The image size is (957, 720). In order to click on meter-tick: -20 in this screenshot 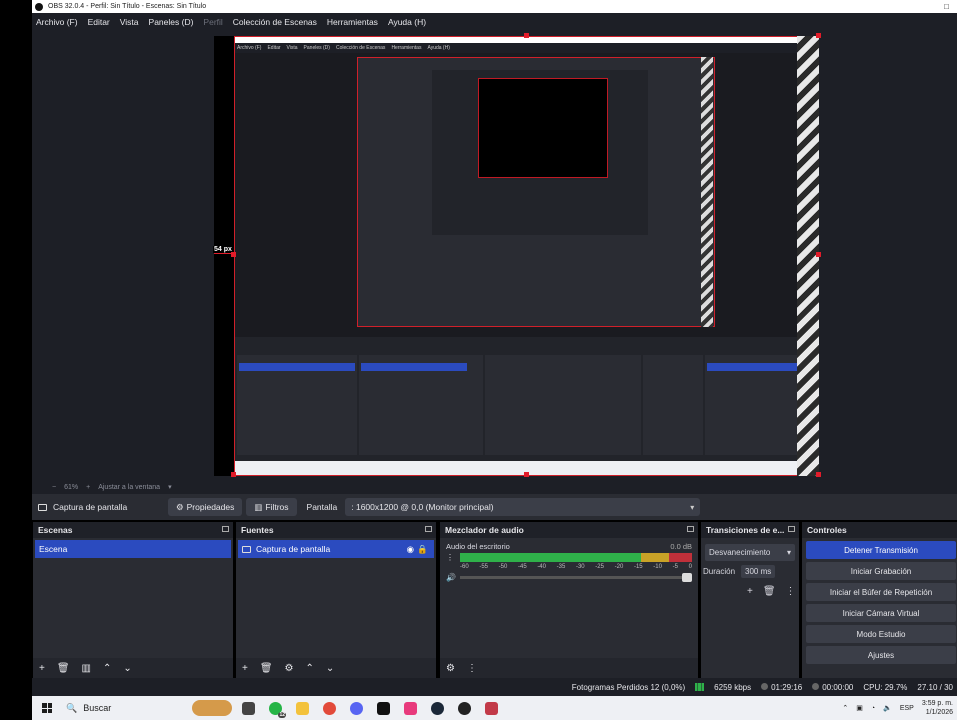, I will do `click(619, 567)`.